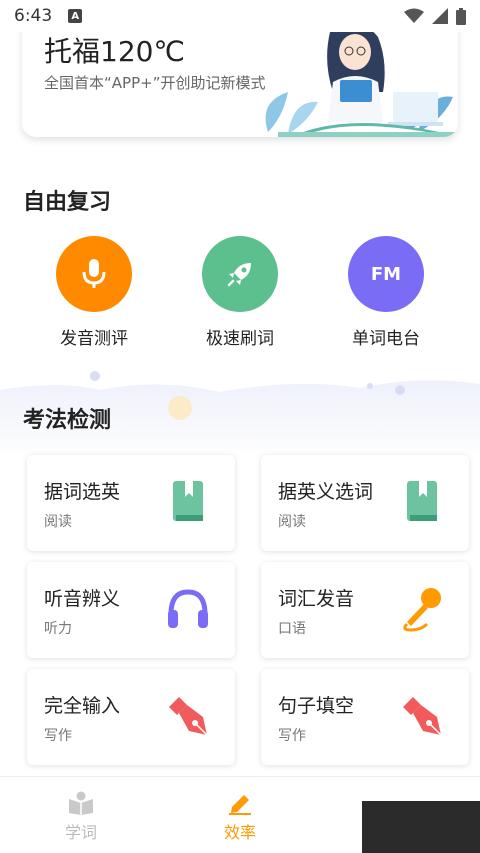 This screenshot has width=480, height=853. Describe the element at coordinates (67, 202) in the screenshot. I see `free-review-title: 自由复习` at that location.